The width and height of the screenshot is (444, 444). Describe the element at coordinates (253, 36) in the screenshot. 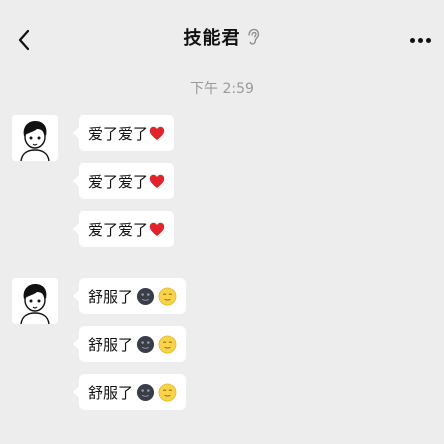

I see `ear-icon` at that location.